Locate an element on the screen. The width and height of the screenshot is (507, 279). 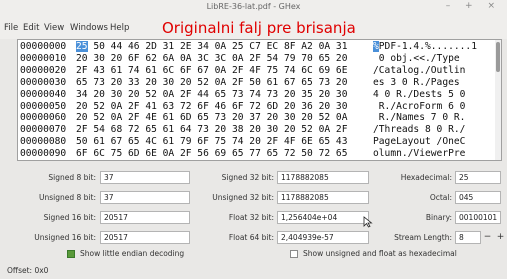
hex-row-ascii: PageLayout /OneC is located at coordinates (419, 141).